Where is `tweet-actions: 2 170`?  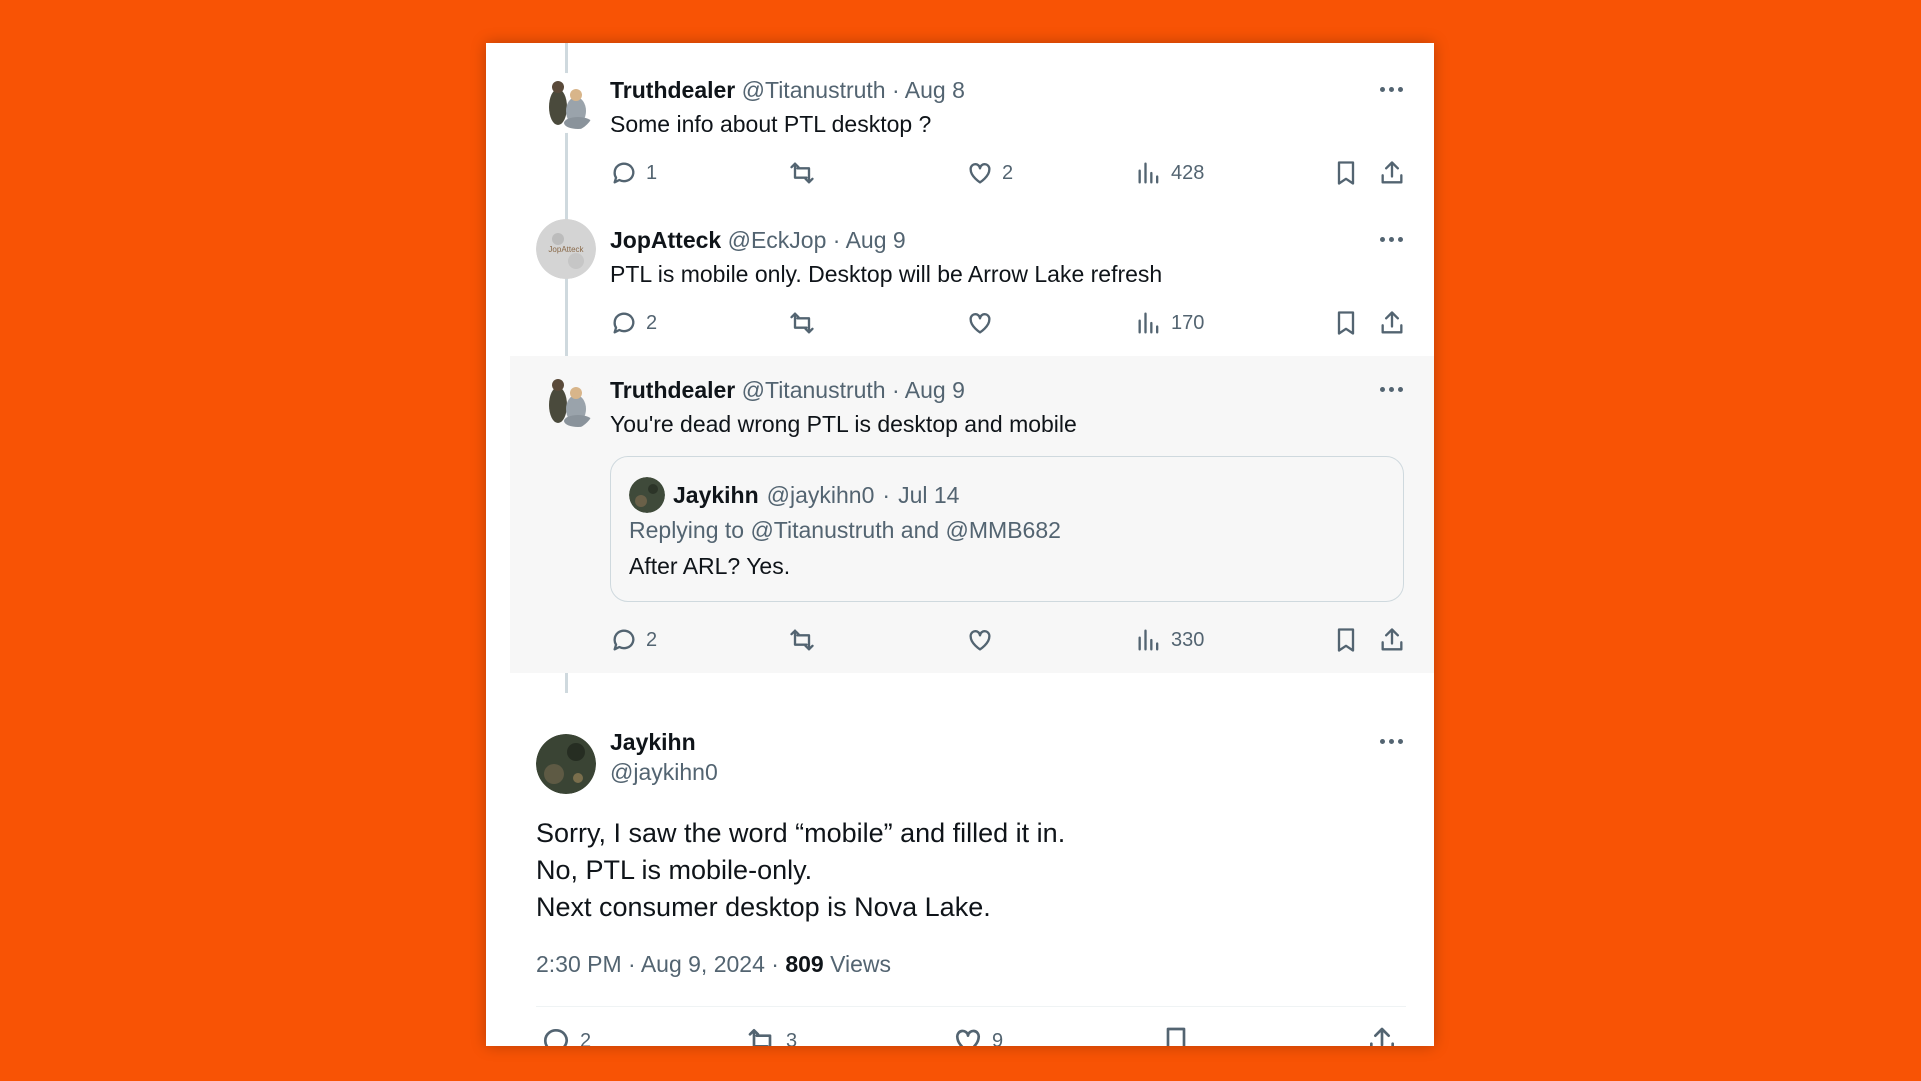 tweet-actions: 2 170 is located at coordinates (1006, 323).